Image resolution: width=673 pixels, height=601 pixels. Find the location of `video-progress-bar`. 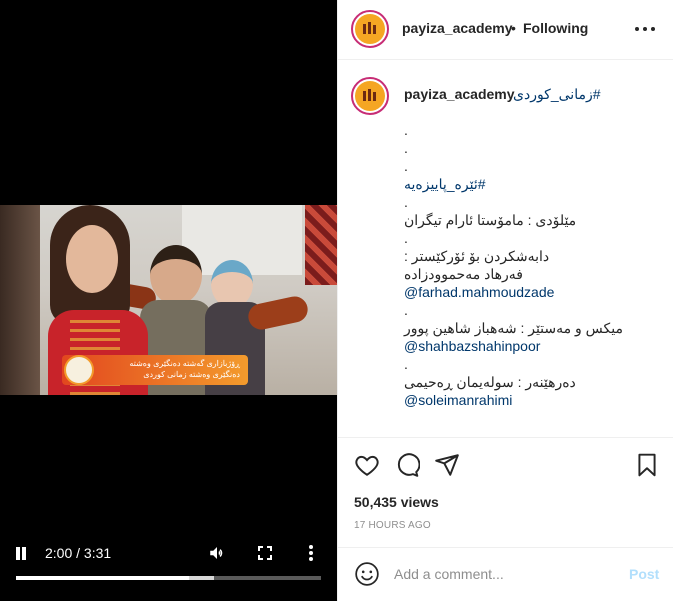

video-progress-bar is located at coordinates (168, 578).